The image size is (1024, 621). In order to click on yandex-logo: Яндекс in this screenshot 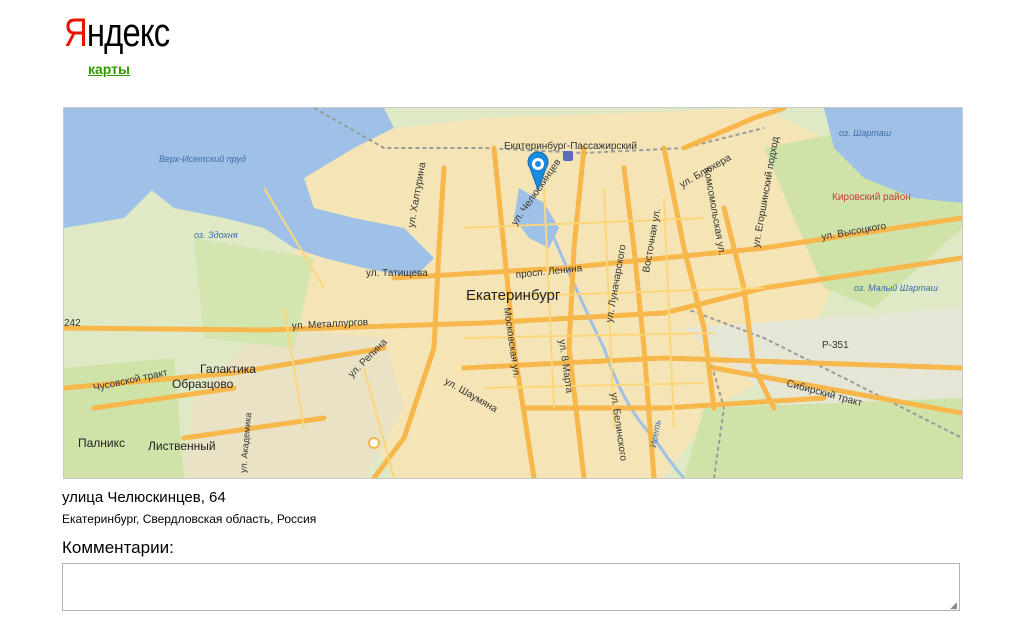, I will do `click(117, 33)`.